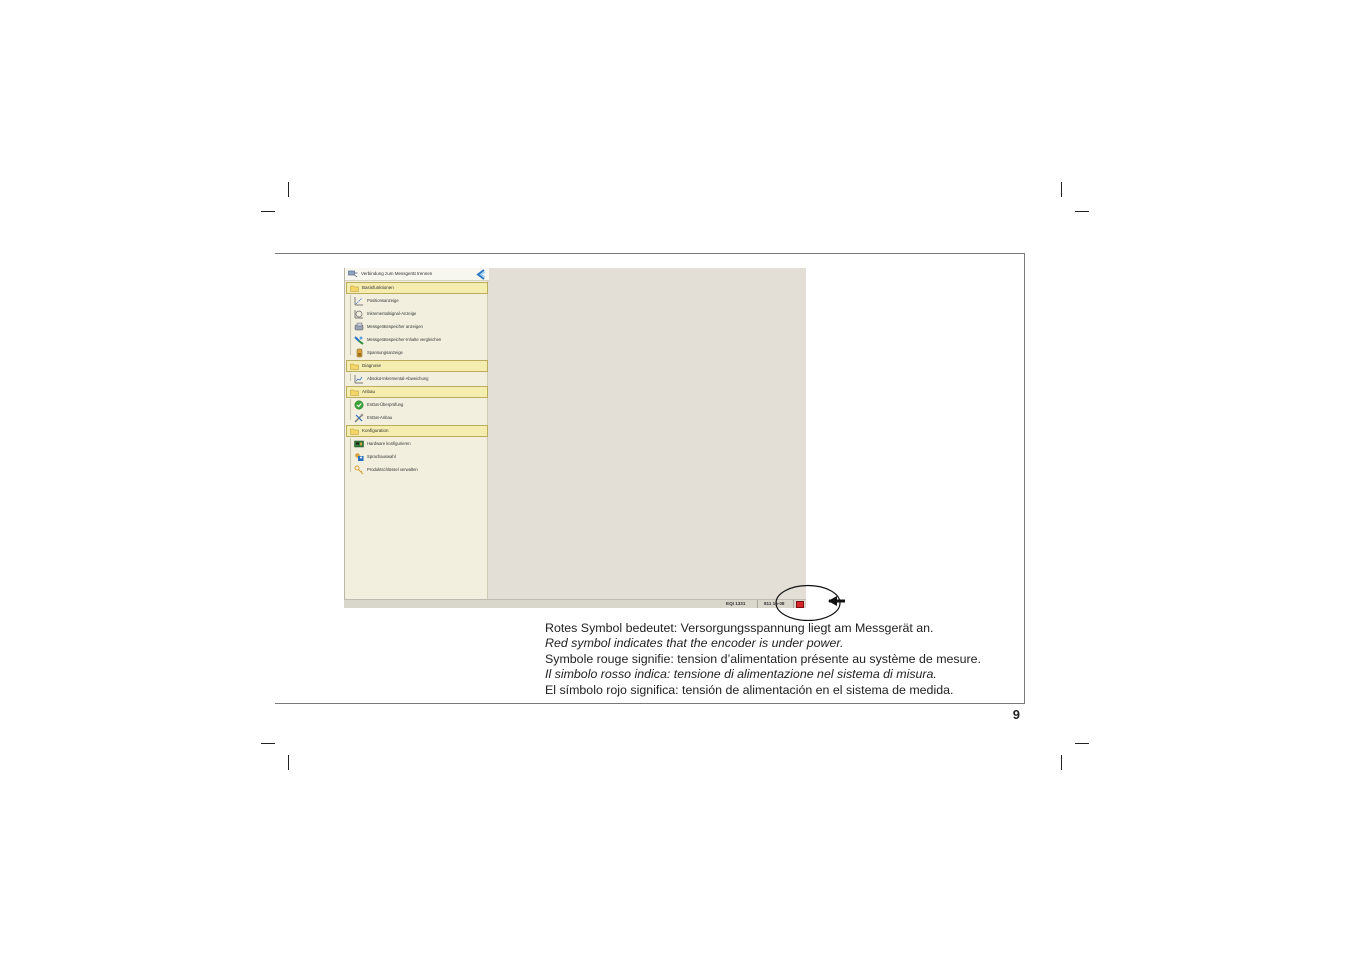 The height and width of the screenshot is (954, 1350). Describe the element at coordinates (575, 603) in the screenshot. I see `status-bar: EQI 1331 811 16-08` at that location.